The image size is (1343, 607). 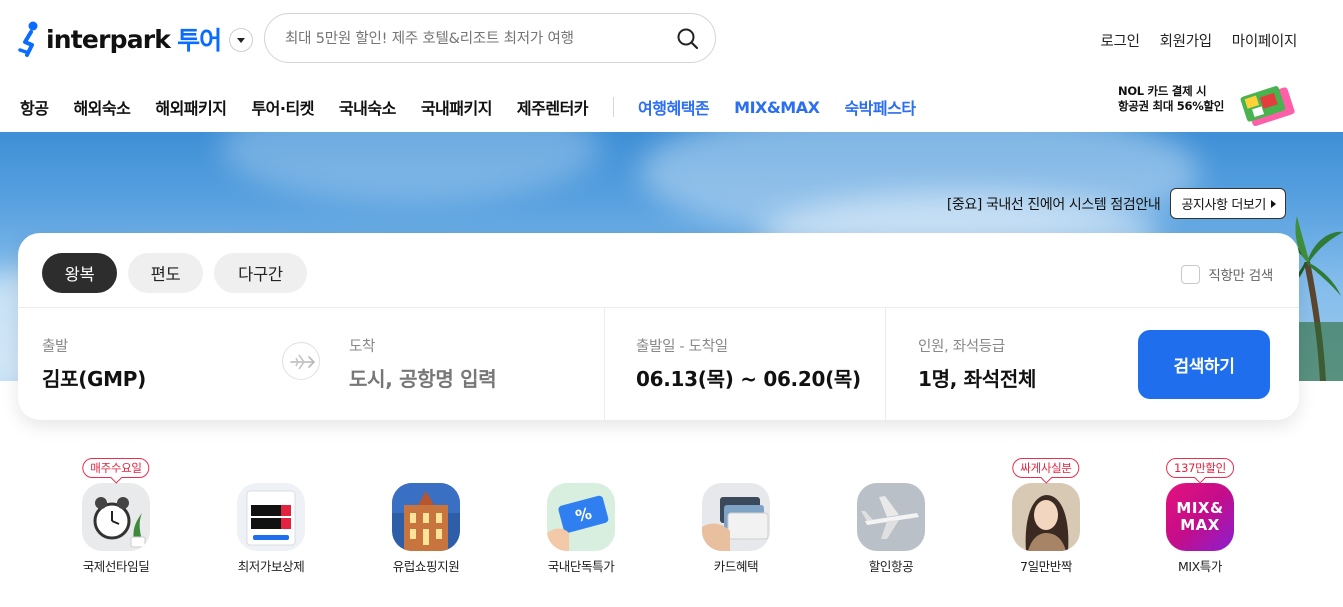 I want to click on quick-item-europe-shopping: 유럽쇼핑지원, so click(x=426, y=520).